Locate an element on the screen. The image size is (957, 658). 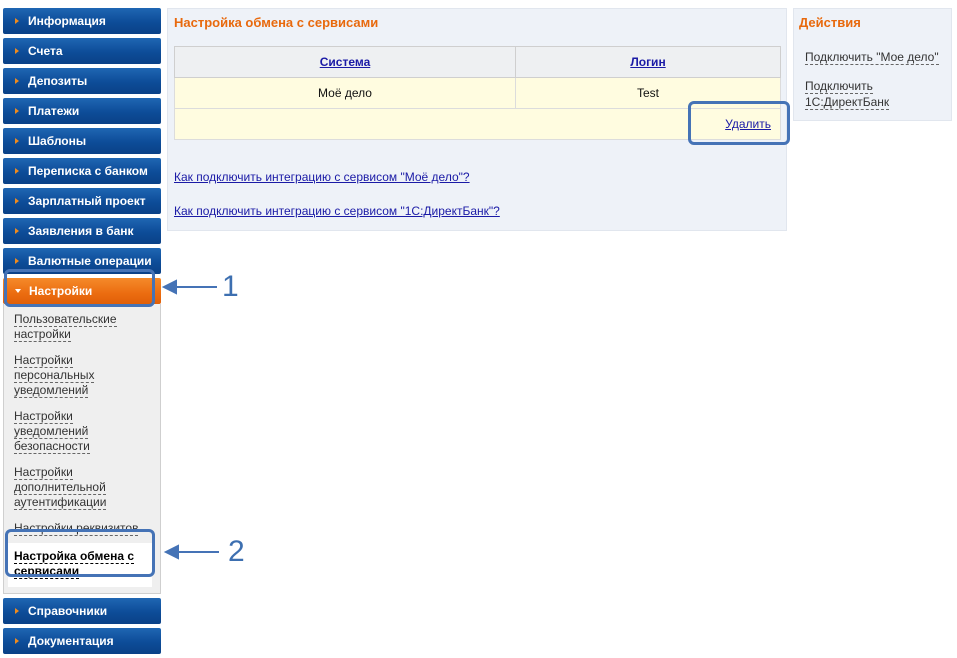
annotation-arrows is located at coordinates (190, 419).